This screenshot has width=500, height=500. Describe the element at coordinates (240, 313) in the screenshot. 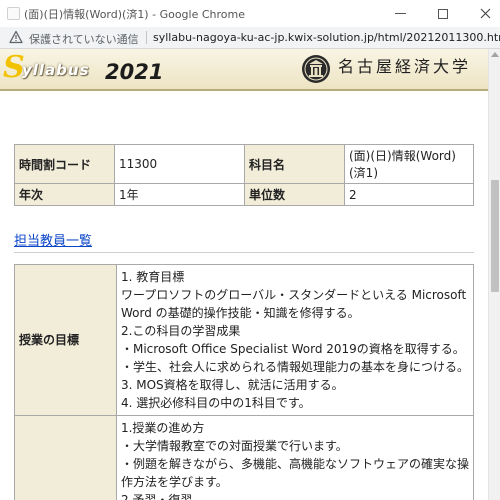

I see `objectives-line: Word の基礎的操作技能・知識を修得する。` at that location.